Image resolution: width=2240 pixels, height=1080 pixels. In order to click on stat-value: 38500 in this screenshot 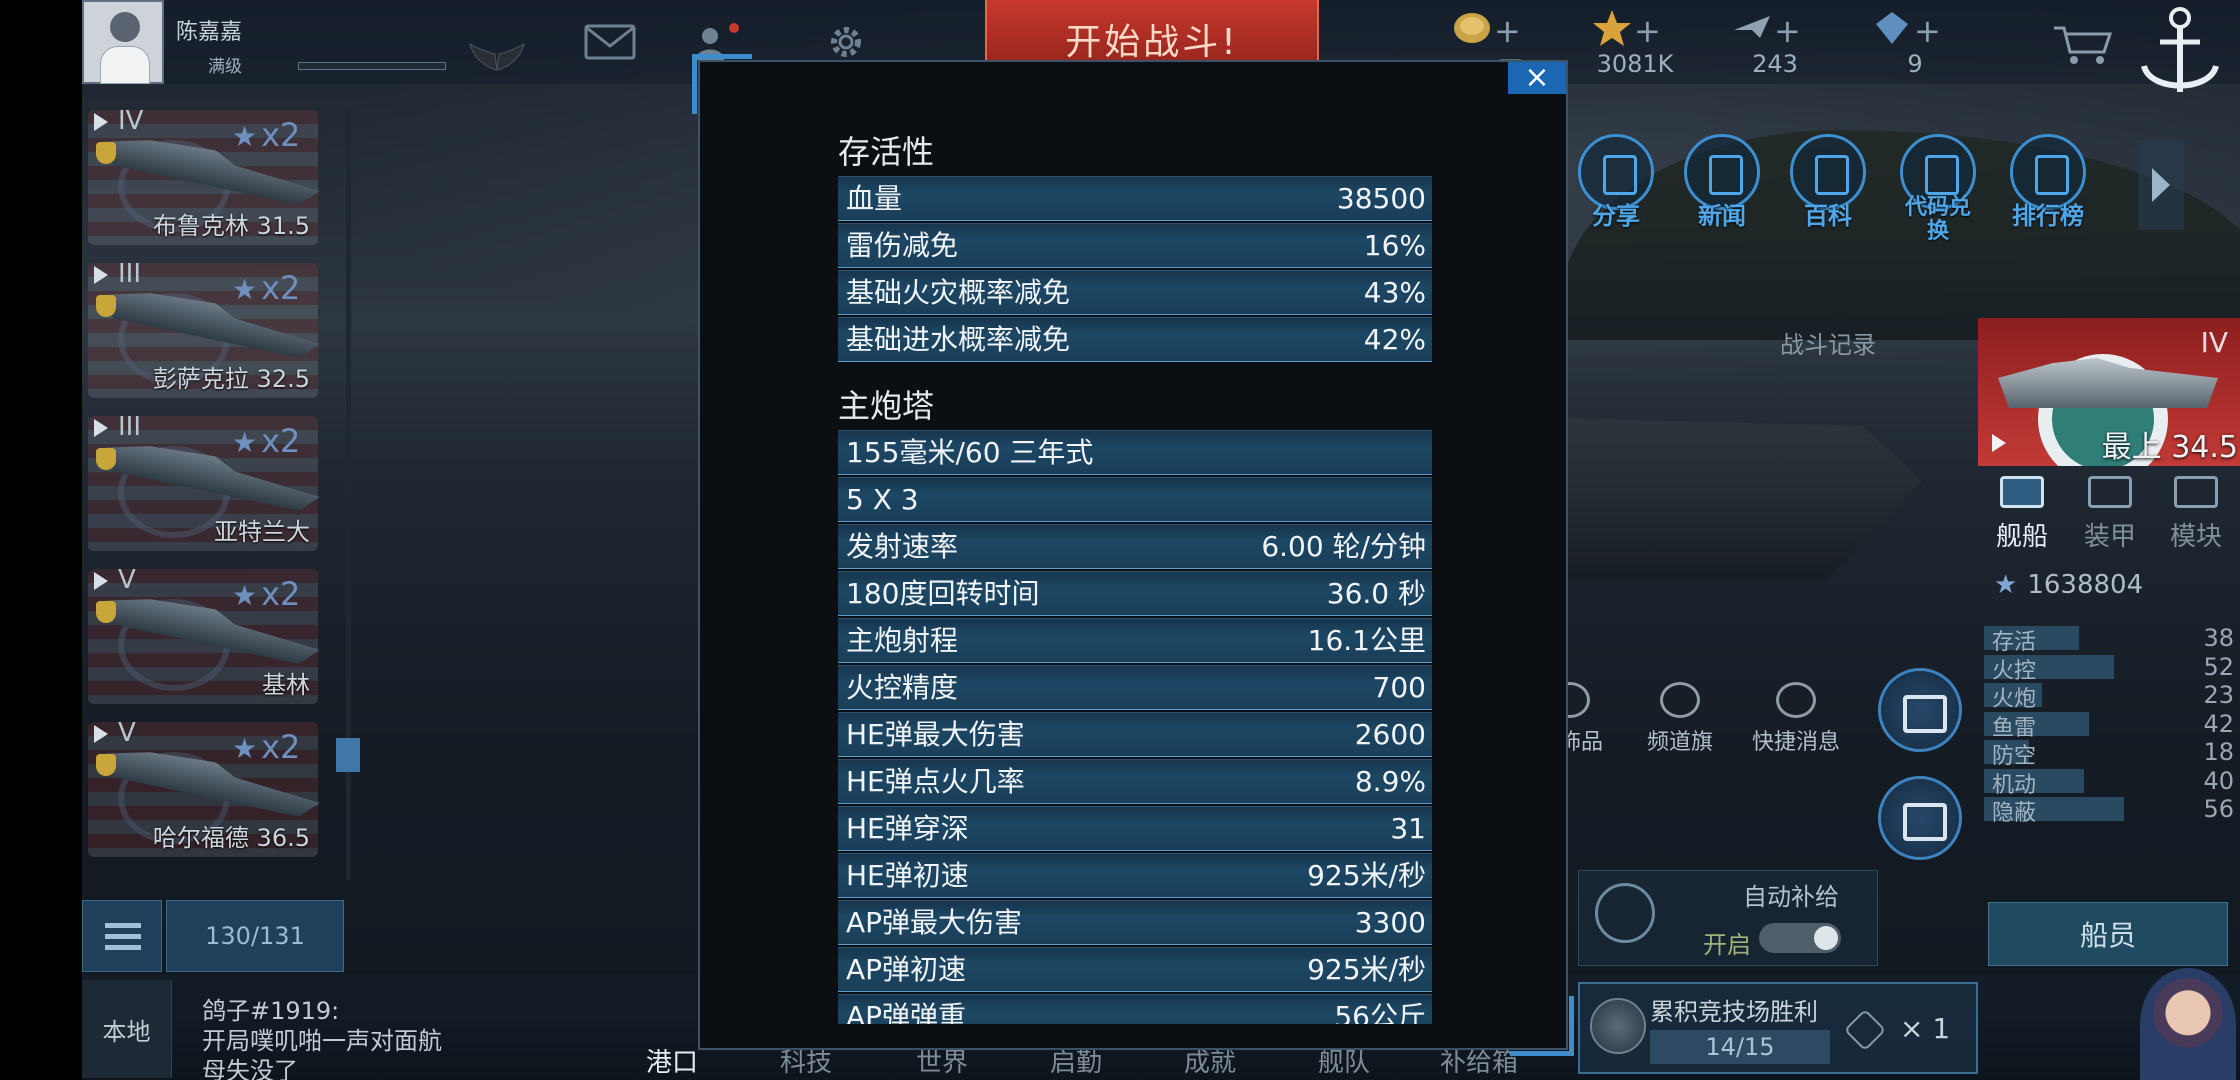, I will do `click(1381, 198)`.